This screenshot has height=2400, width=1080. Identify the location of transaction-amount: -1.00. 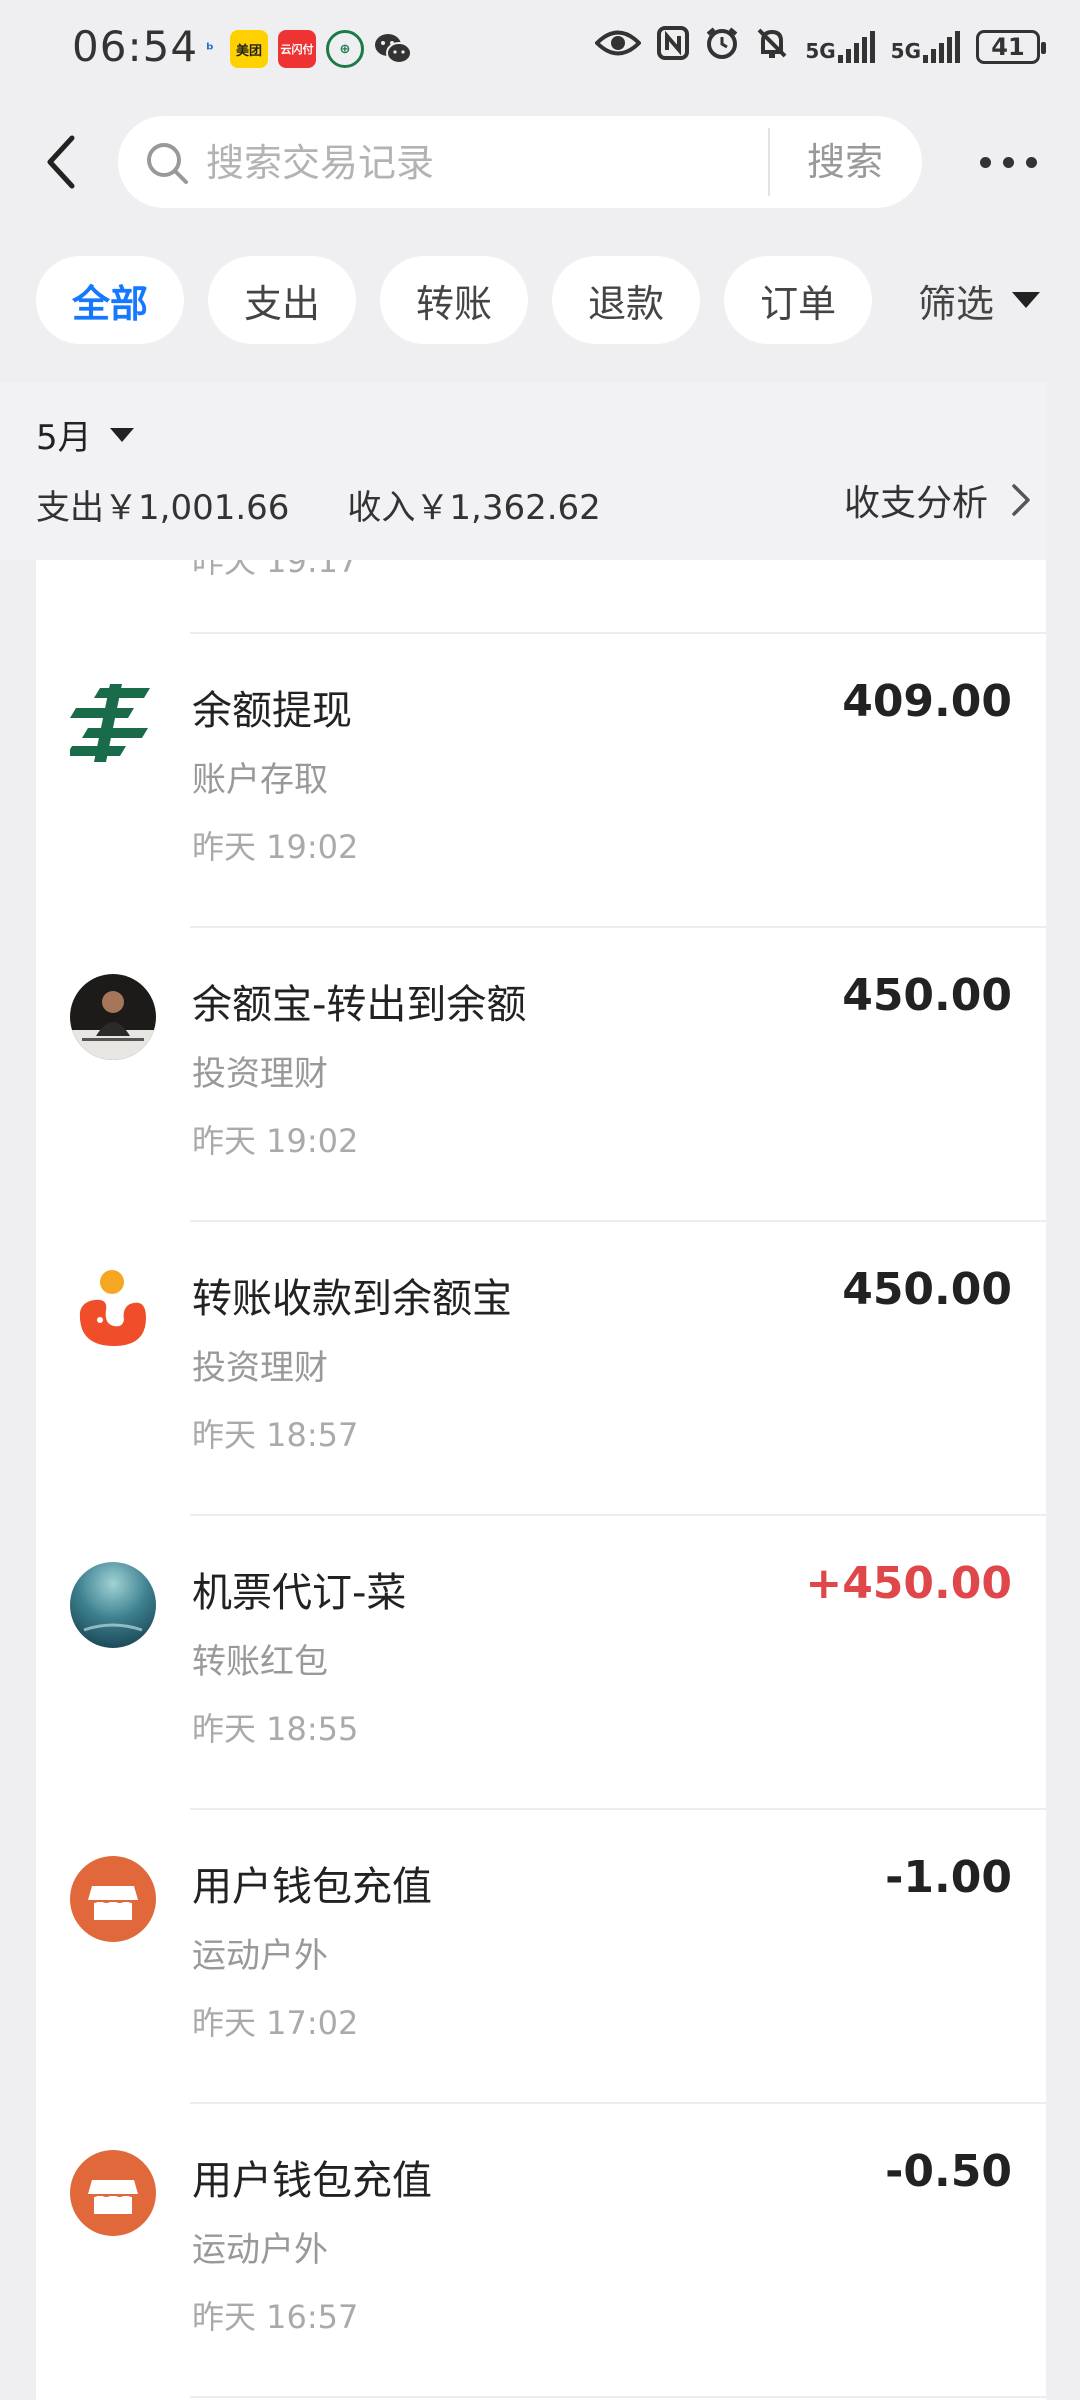
(948, 1877).